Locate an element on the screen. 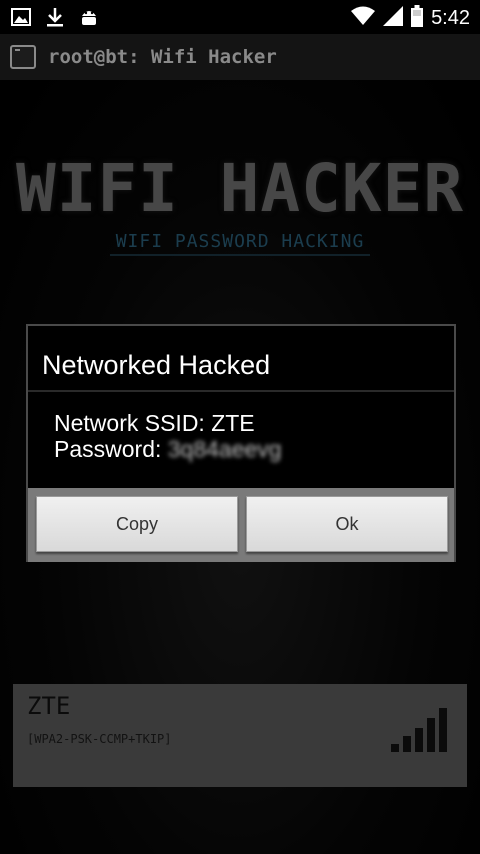 The width and height of the screenshot is (480, 854). password-line: Password: 3q84aeevg is located at coordinates (168, 449).